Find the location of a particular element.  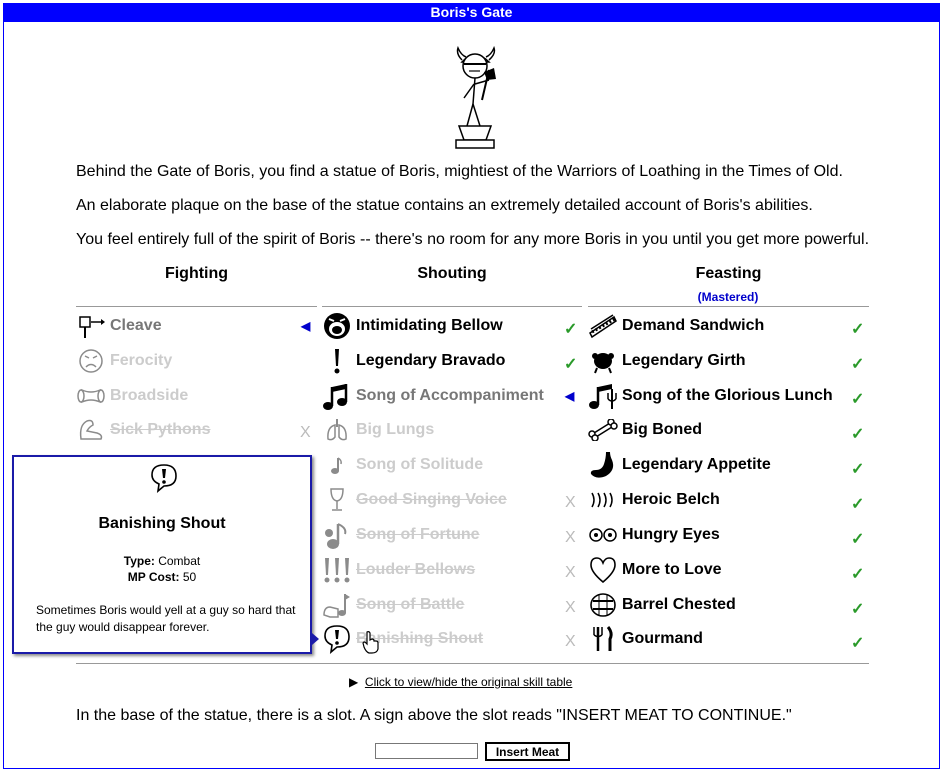

feasting-heading: Feasting is located at coordinates (728, 273).